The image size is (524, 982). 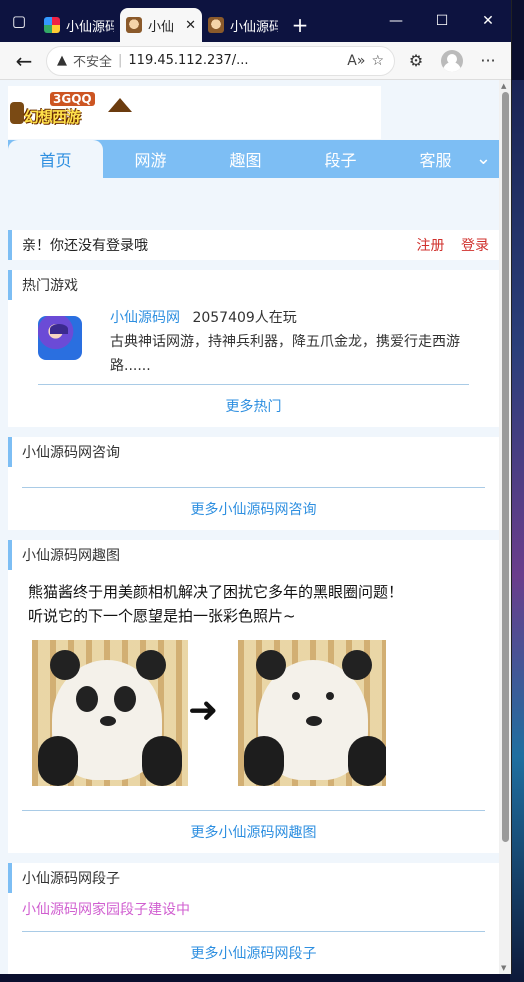 I want to click on scrollbar-thumb, so click(x=505, y=467).